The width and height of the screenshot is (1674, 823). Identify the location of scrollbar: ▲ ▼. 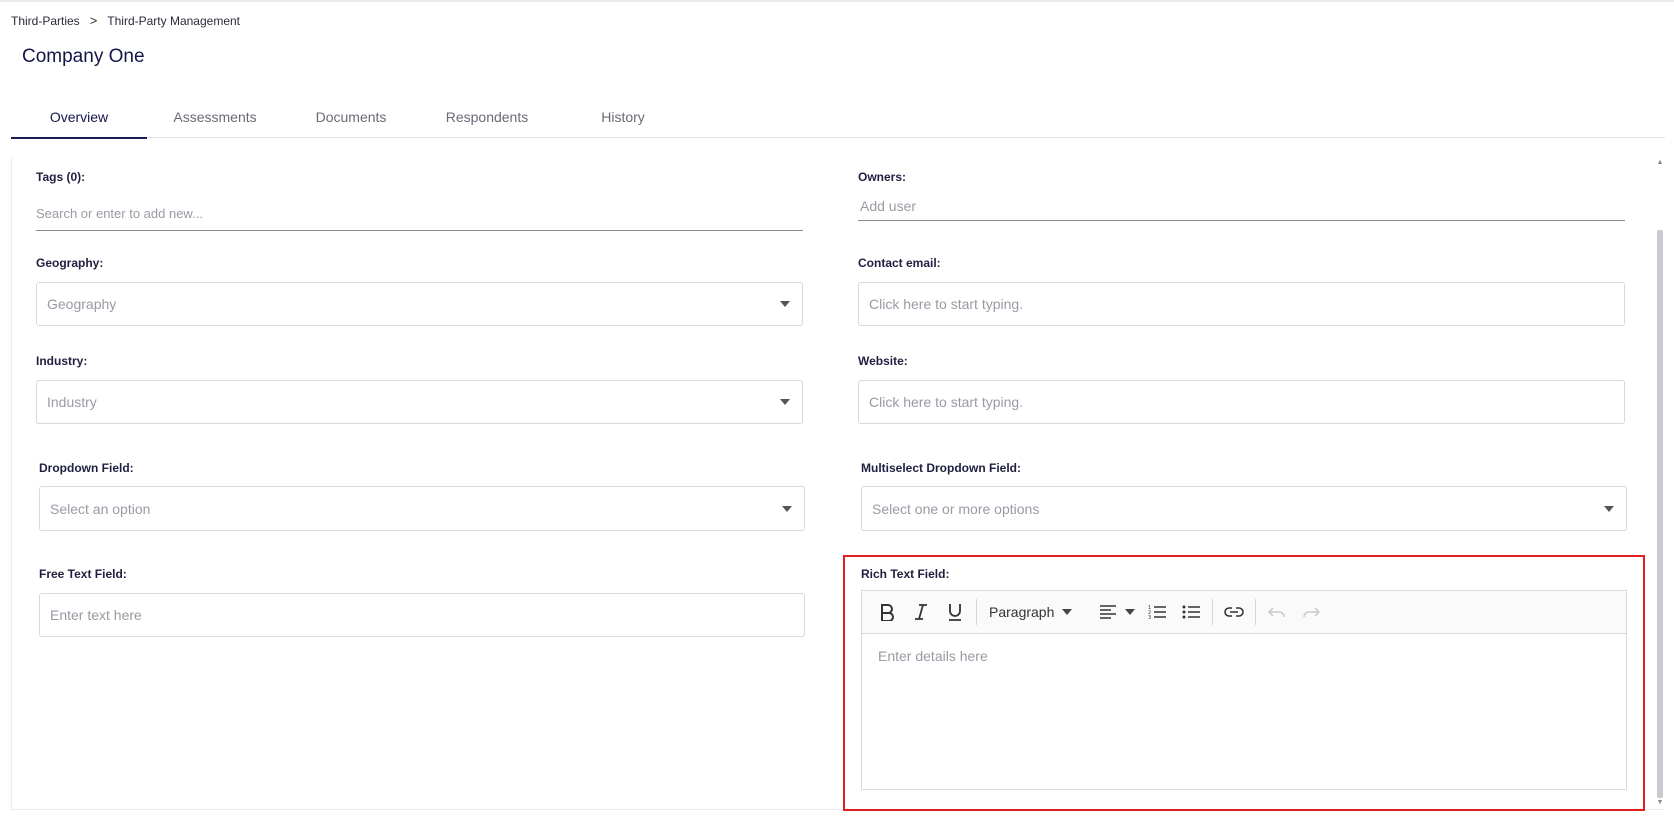
(1660, 484).